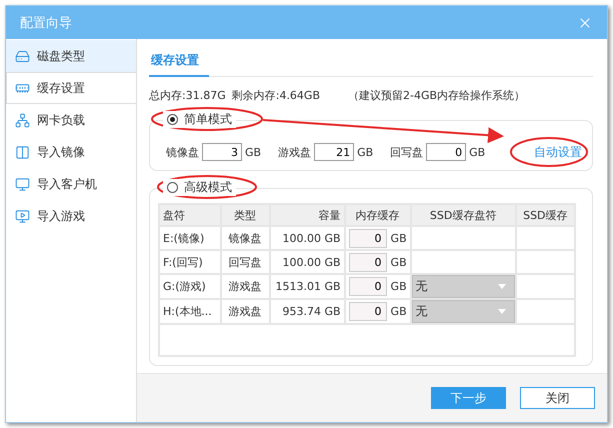 The width and height of the screenshot is (613, 428). Describe the element at coordinates (71, 56) in the screenshot. I see `sidebar-item: 磁盘类型` at that location.